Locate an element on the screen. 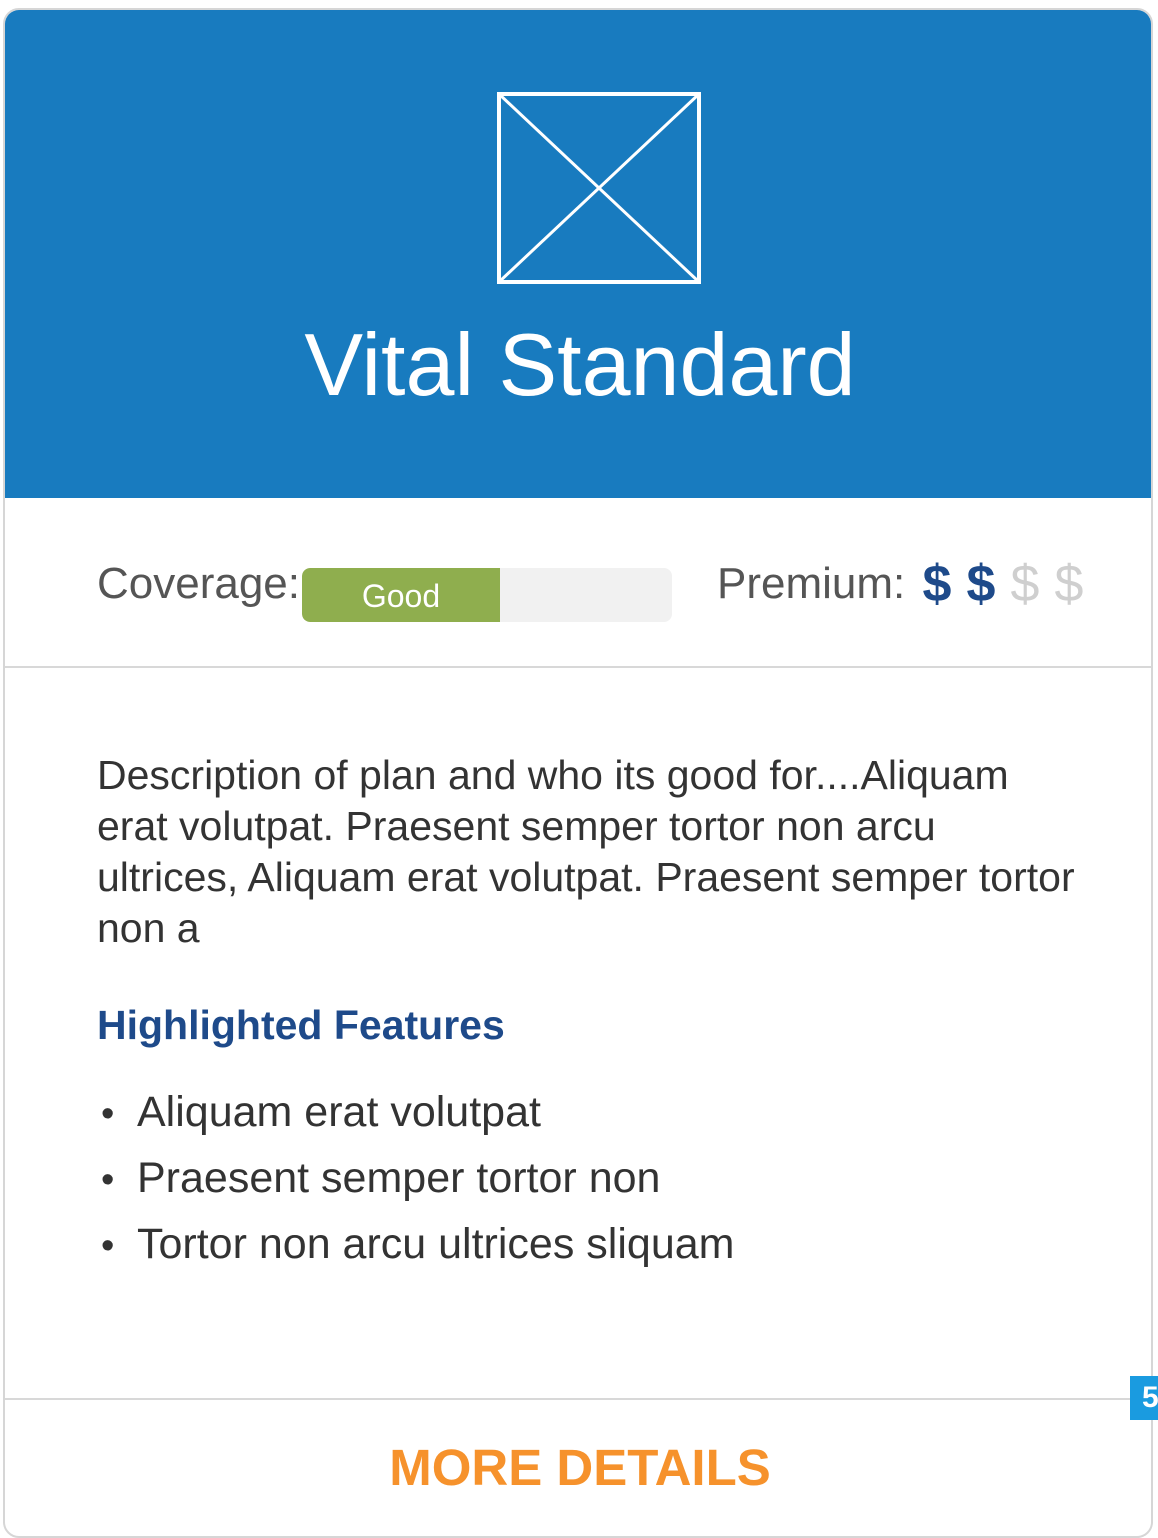 This screenshot has height=1538, width=1158. plan-title: Vital Standard is located at coordinates (580, 364).